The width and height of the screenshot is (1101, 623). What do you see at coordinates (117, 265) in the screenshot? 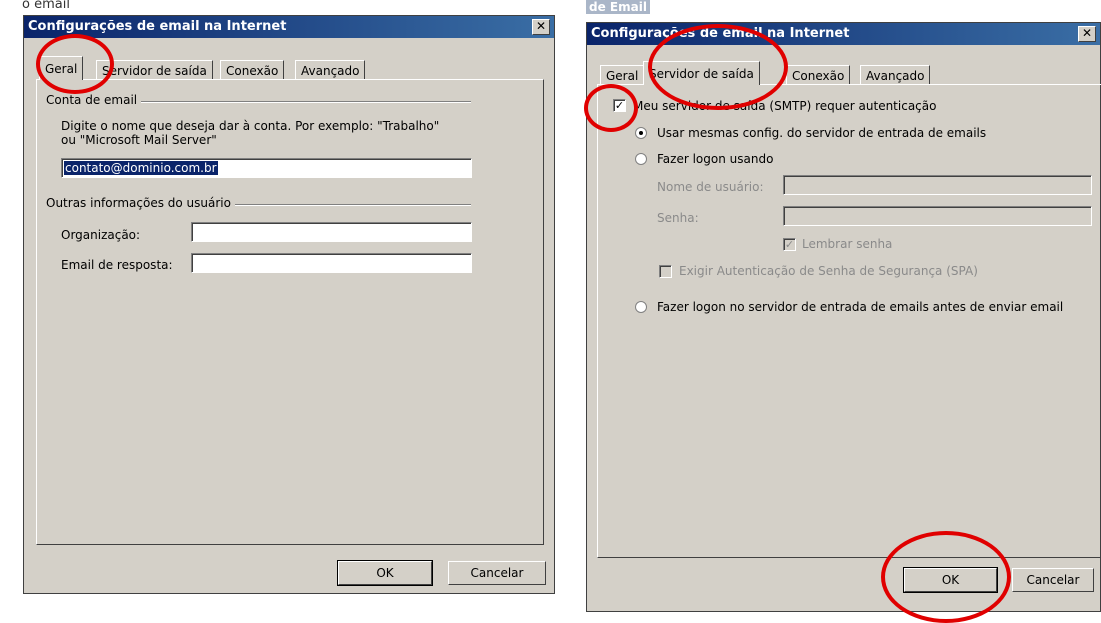
I see `reply-email-label: Email de resposta:` at bounding box center [117, 265].